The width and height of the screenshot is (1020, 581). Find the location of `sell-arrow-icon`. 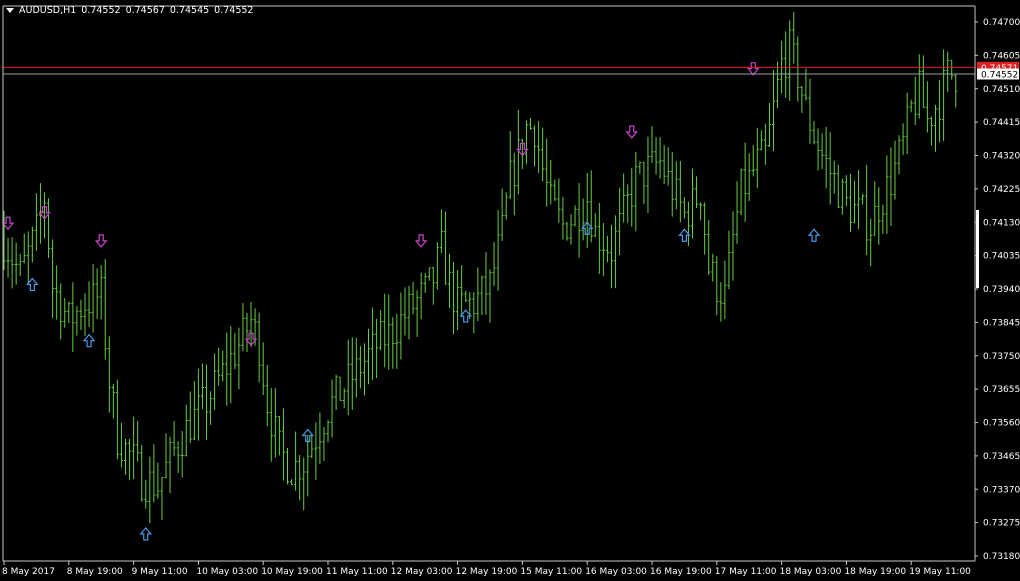

sell-arrow-icon is located at coordinates (101, 241).